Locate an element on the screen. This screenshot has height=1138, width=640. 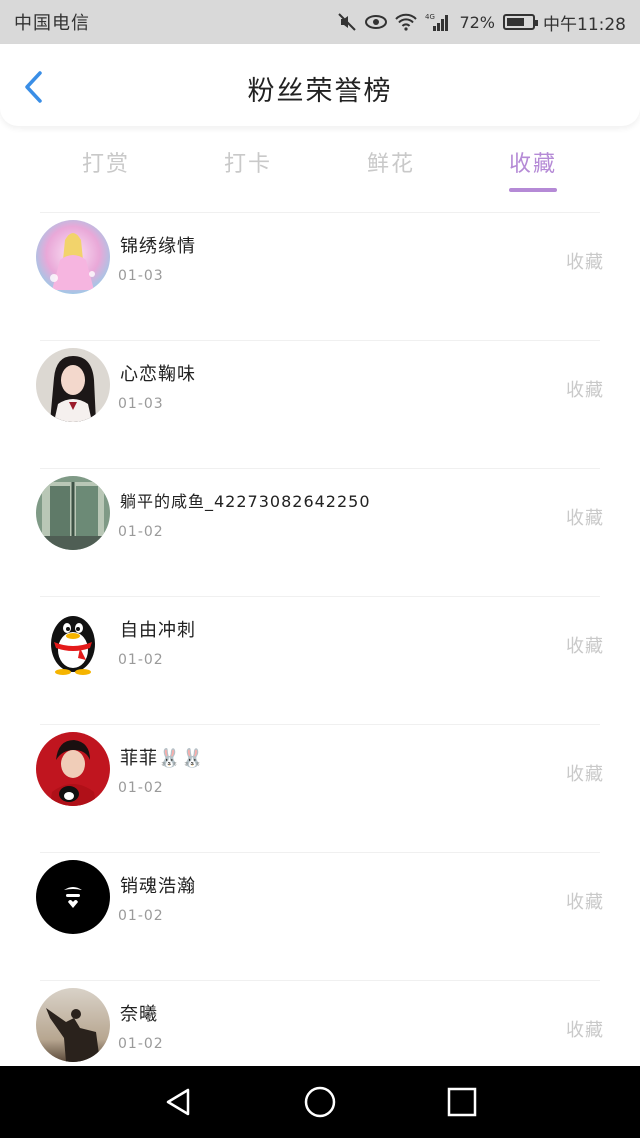
list-item: 躺平的咸鱼_42273082642250 01-02 收藏 is located at coordinates (320, 532).